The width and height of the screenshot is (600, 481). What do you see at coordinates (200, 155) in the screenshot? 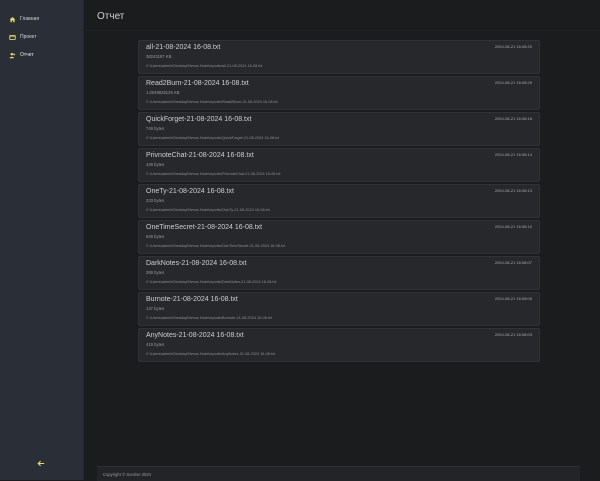
I see `file-name: PrivnoteChat-21-08-2024 16-08.txt` at bounding box center [200, 155].